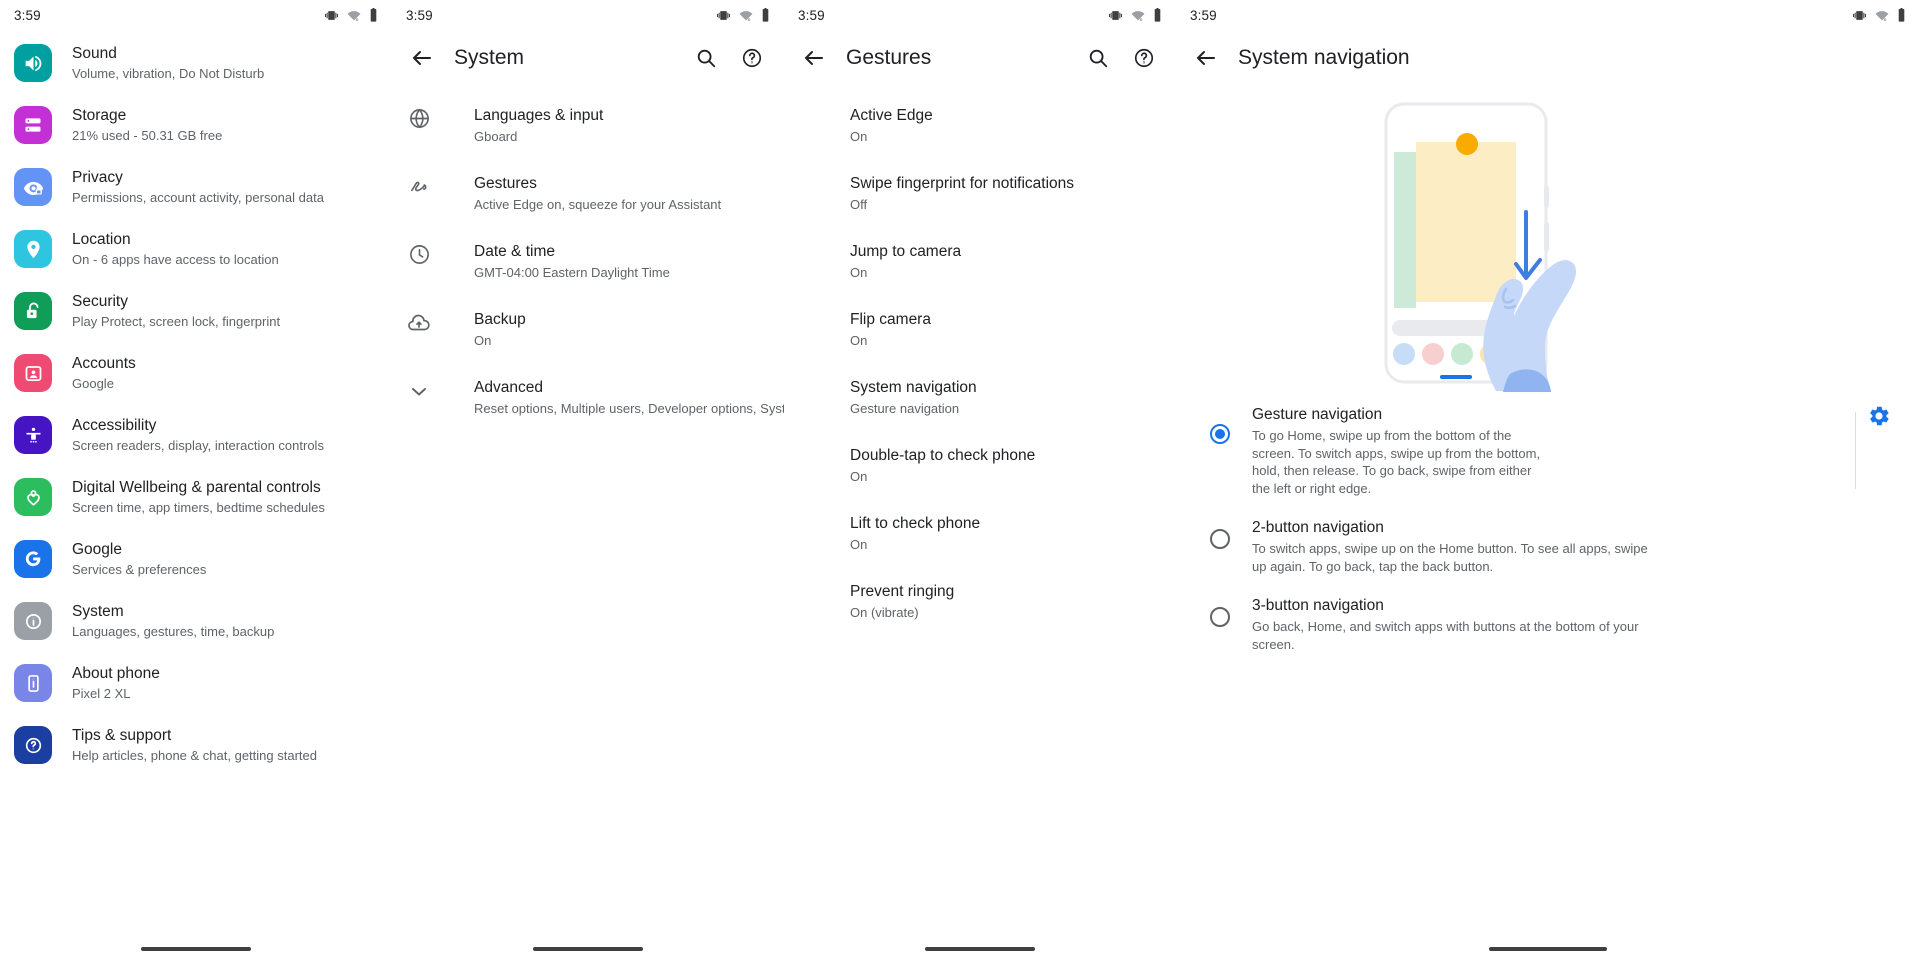 This screenshot has height=960, width=1920. I want to click on settings-item-title: Location, so click(101, 239).